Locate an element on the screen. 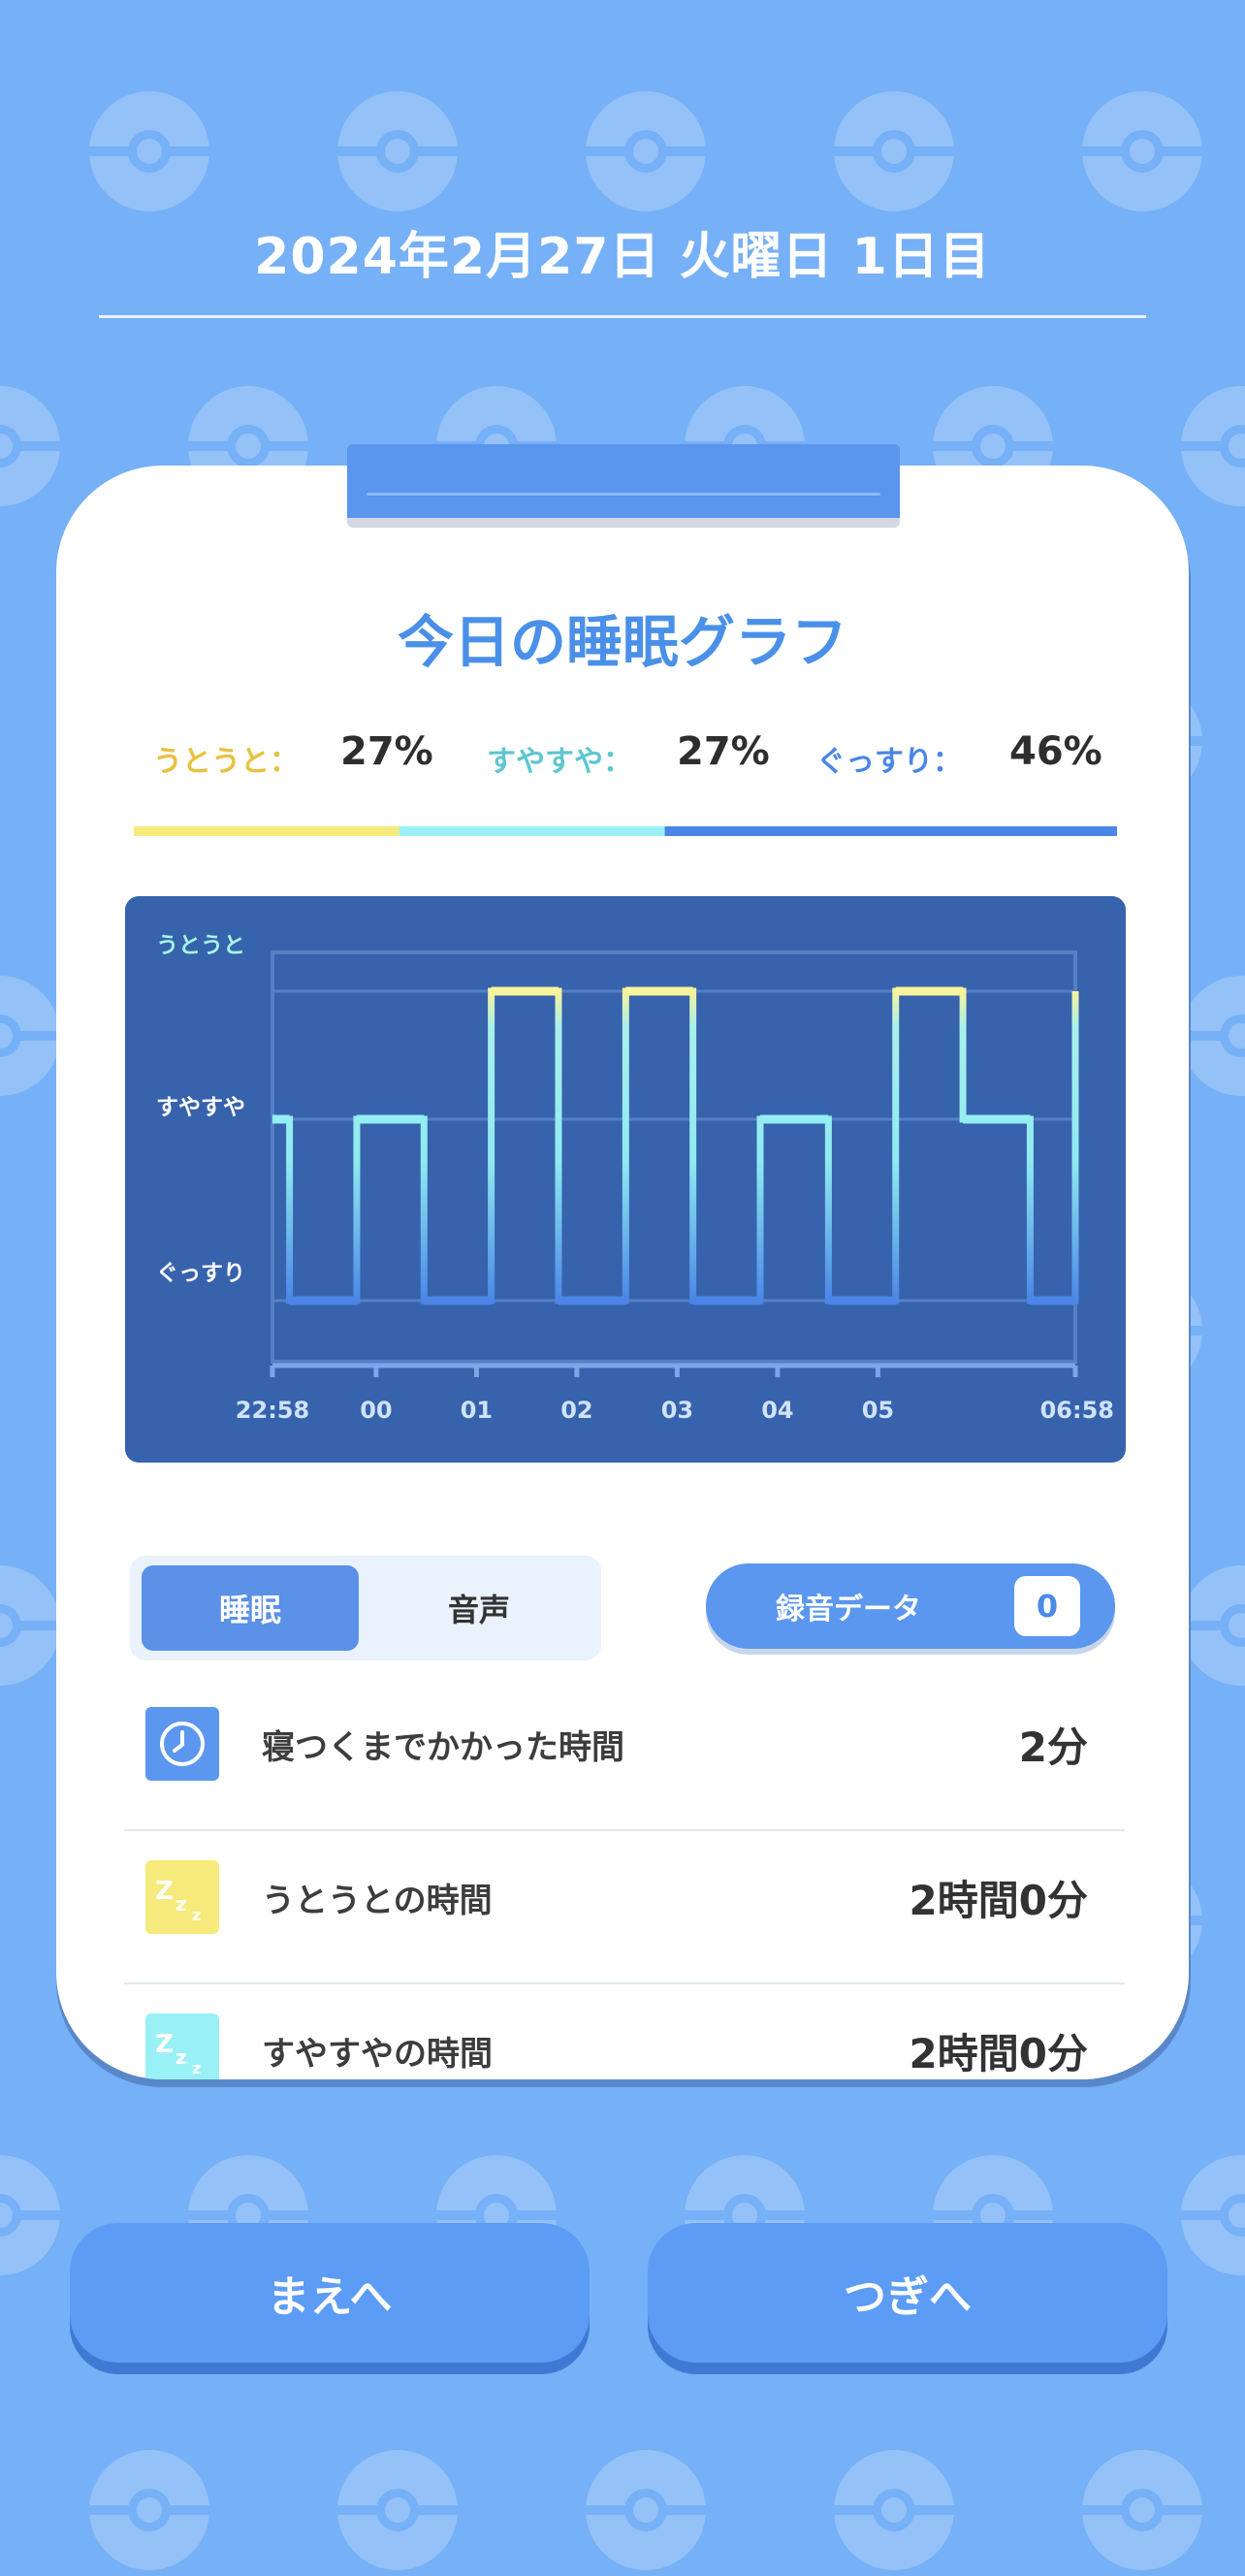 Image resolution: width=1245 pixels, height=2576 pixels. recording-label: 録音データ is located at coordinates (849, 1609).